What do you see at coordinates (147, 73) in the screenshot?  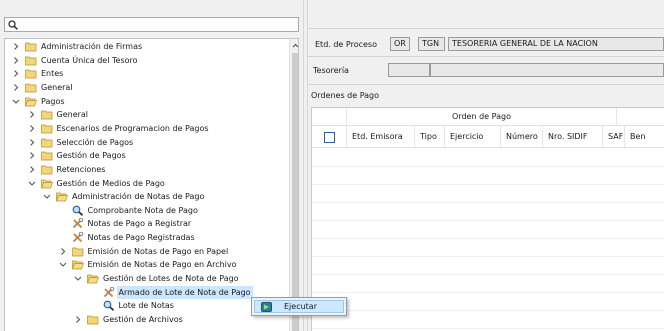 I see `tree-item: Entes` at bounding box center [147, 73].